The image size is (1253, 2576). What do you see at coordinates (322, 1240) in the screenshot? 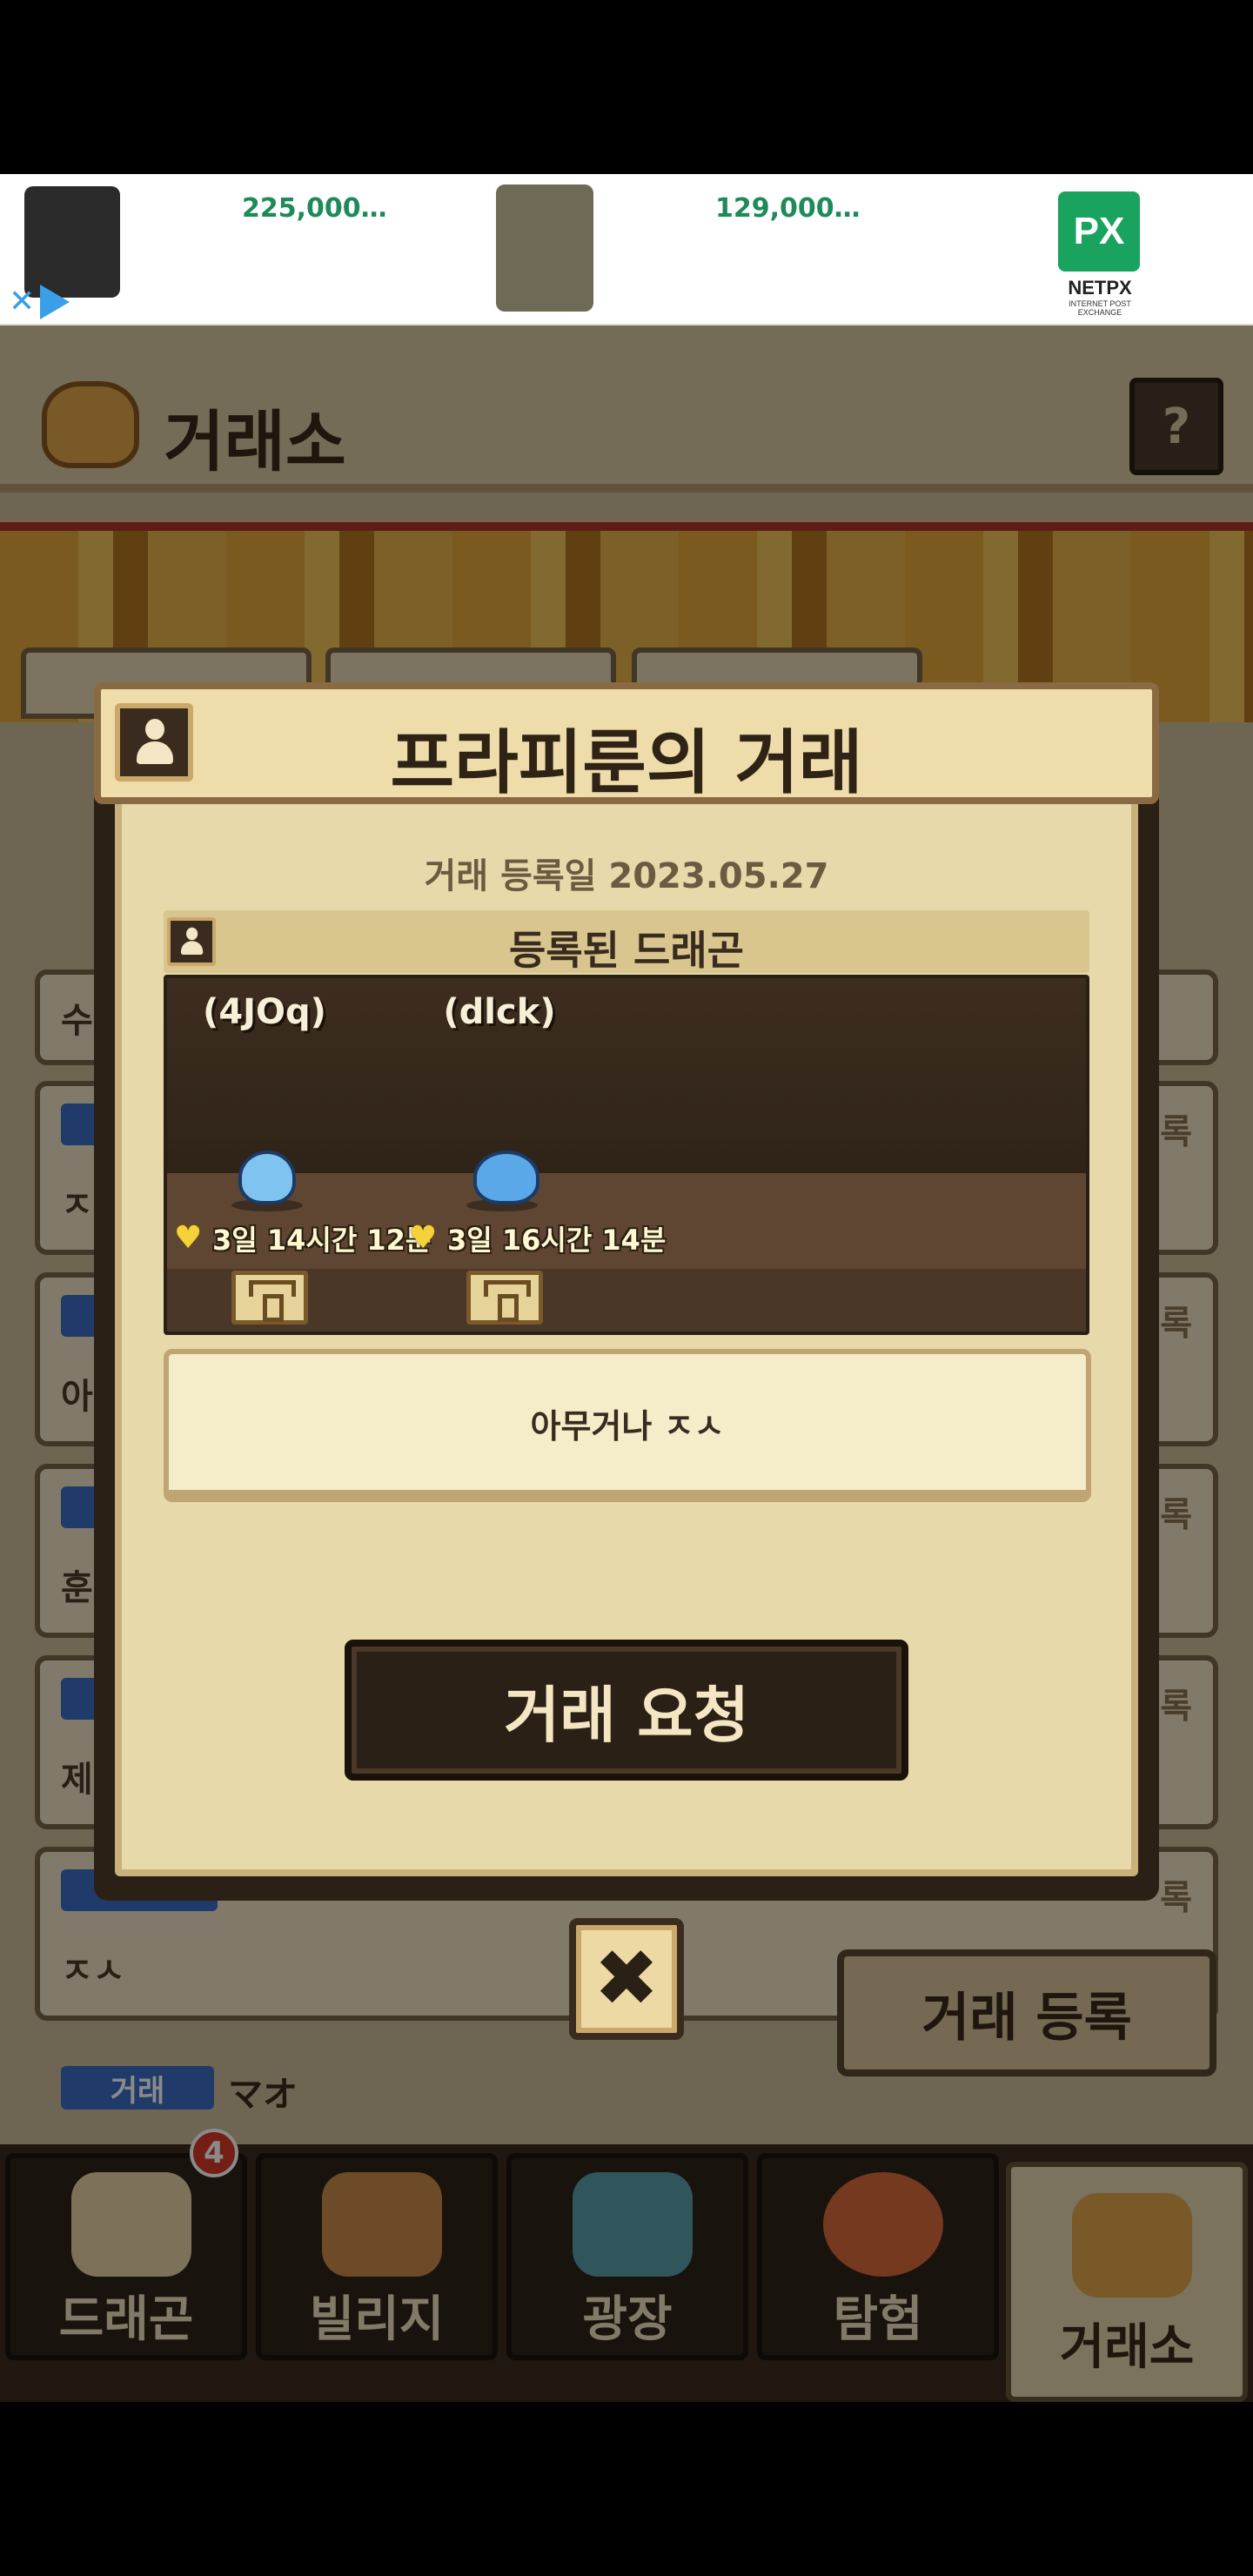
I see `timer-text: 3일 14시간 12분` at bounding box center [322, 1240].